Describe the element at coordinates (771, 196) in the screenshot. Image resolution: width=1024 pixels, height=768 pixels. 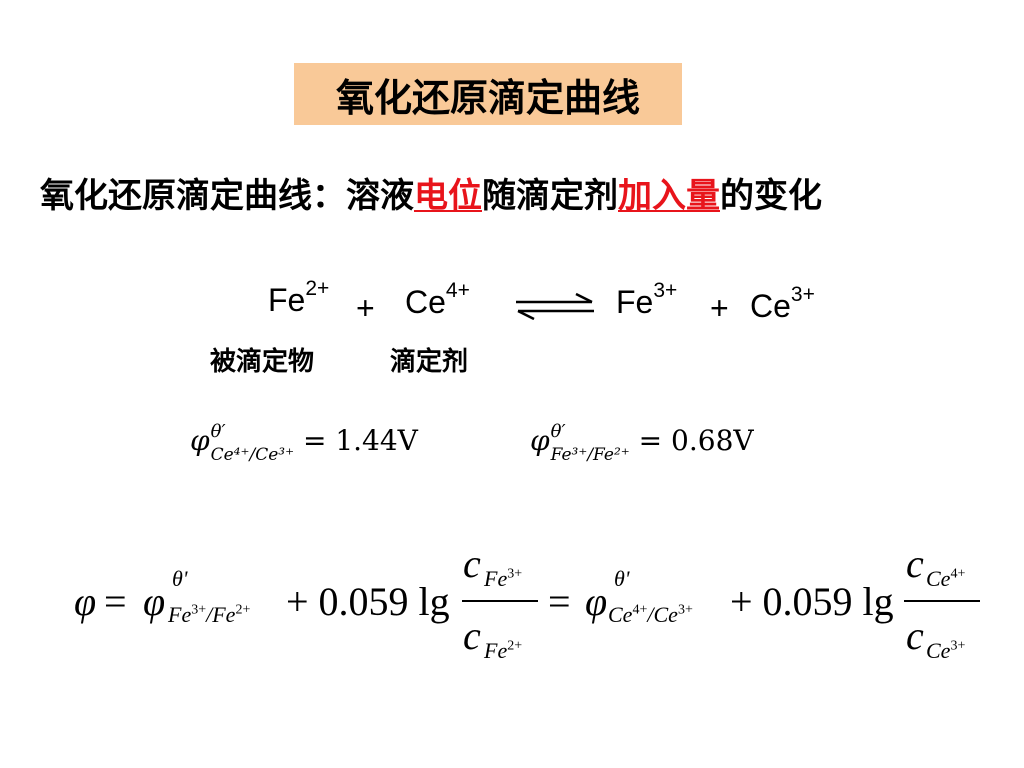
I see `subtitle-suffix: 的变化` at that location.